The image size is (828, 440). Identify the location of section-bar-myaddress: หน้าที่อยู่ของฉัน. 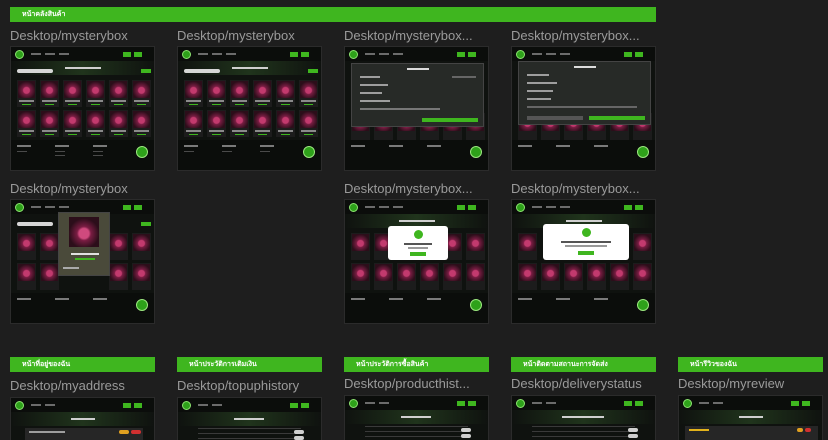
(82, 364).